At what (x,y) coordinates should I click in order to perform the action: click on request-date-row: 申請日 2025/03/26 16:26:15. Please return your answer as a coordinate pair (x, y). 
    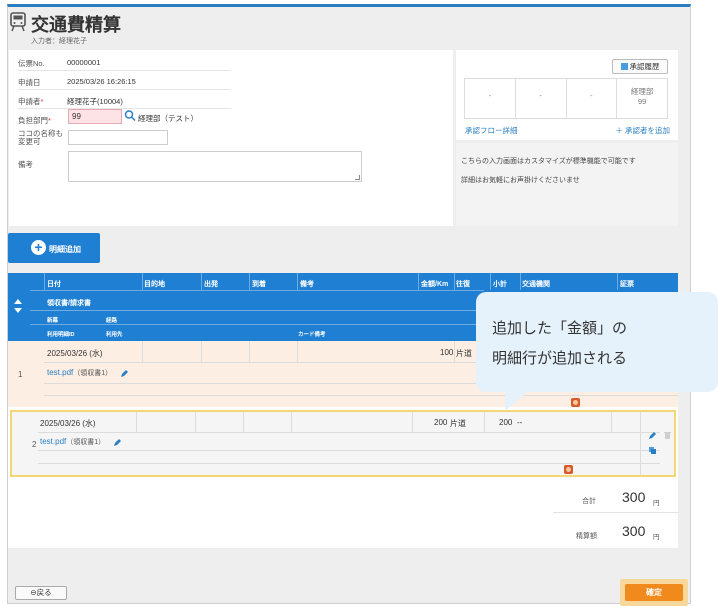
    Looking at the image, I should click on (124, 80).